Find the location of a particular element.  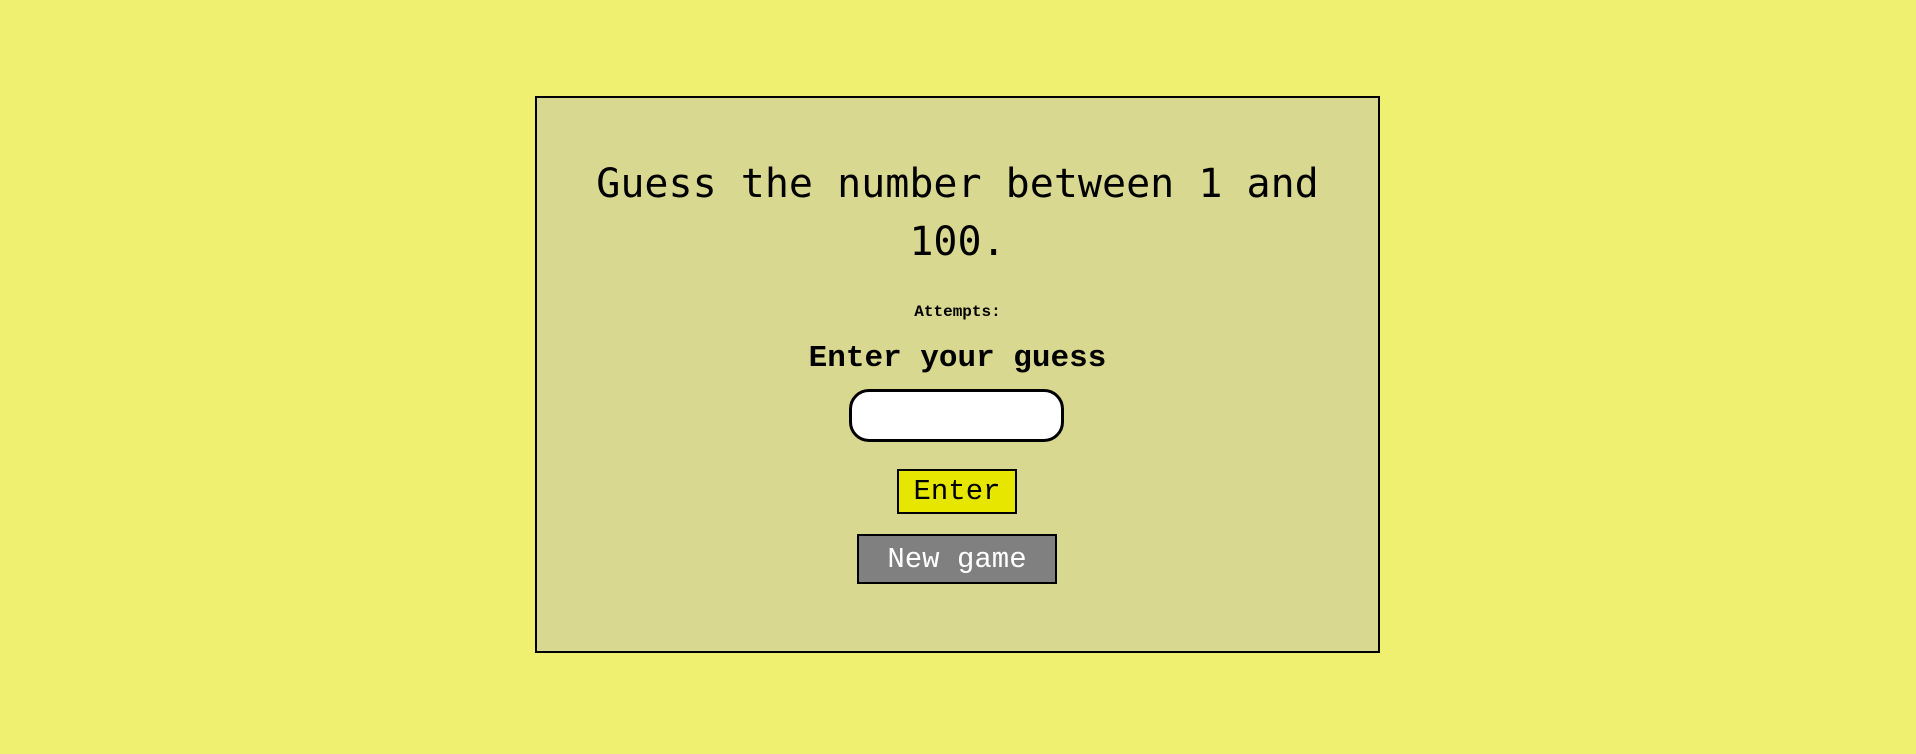

enter-button: Enter is located at coordinates (957, 491).